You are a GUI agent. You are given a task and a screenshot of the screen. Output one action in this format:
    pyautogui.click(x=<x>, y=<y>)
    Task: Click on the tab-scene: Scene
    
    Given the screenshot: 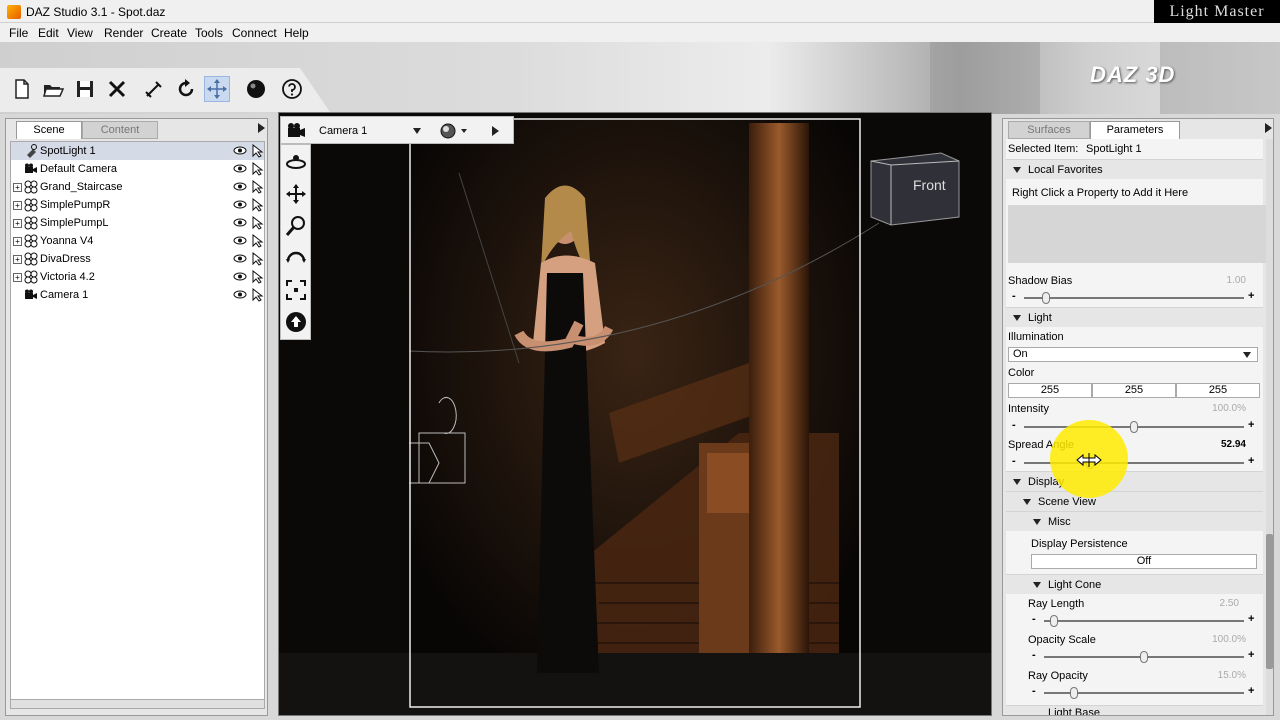 What is the action you would take?
    pyautogui.click(x=49, y=130)
    